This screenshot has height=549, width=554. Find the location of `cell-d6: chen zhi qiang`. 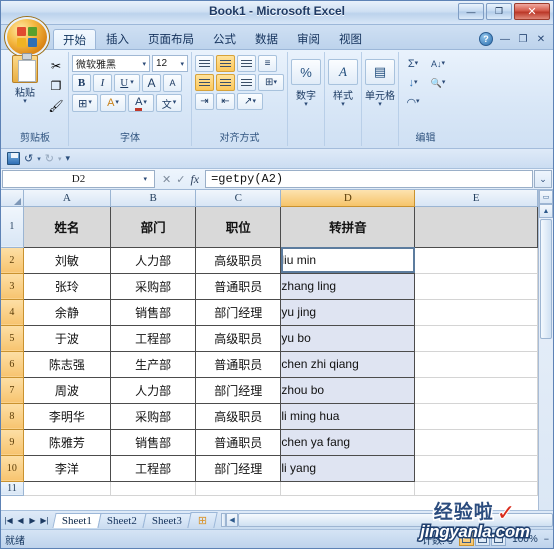

cell-d6: chen zhi qiang is located at coordinates (348, 364).